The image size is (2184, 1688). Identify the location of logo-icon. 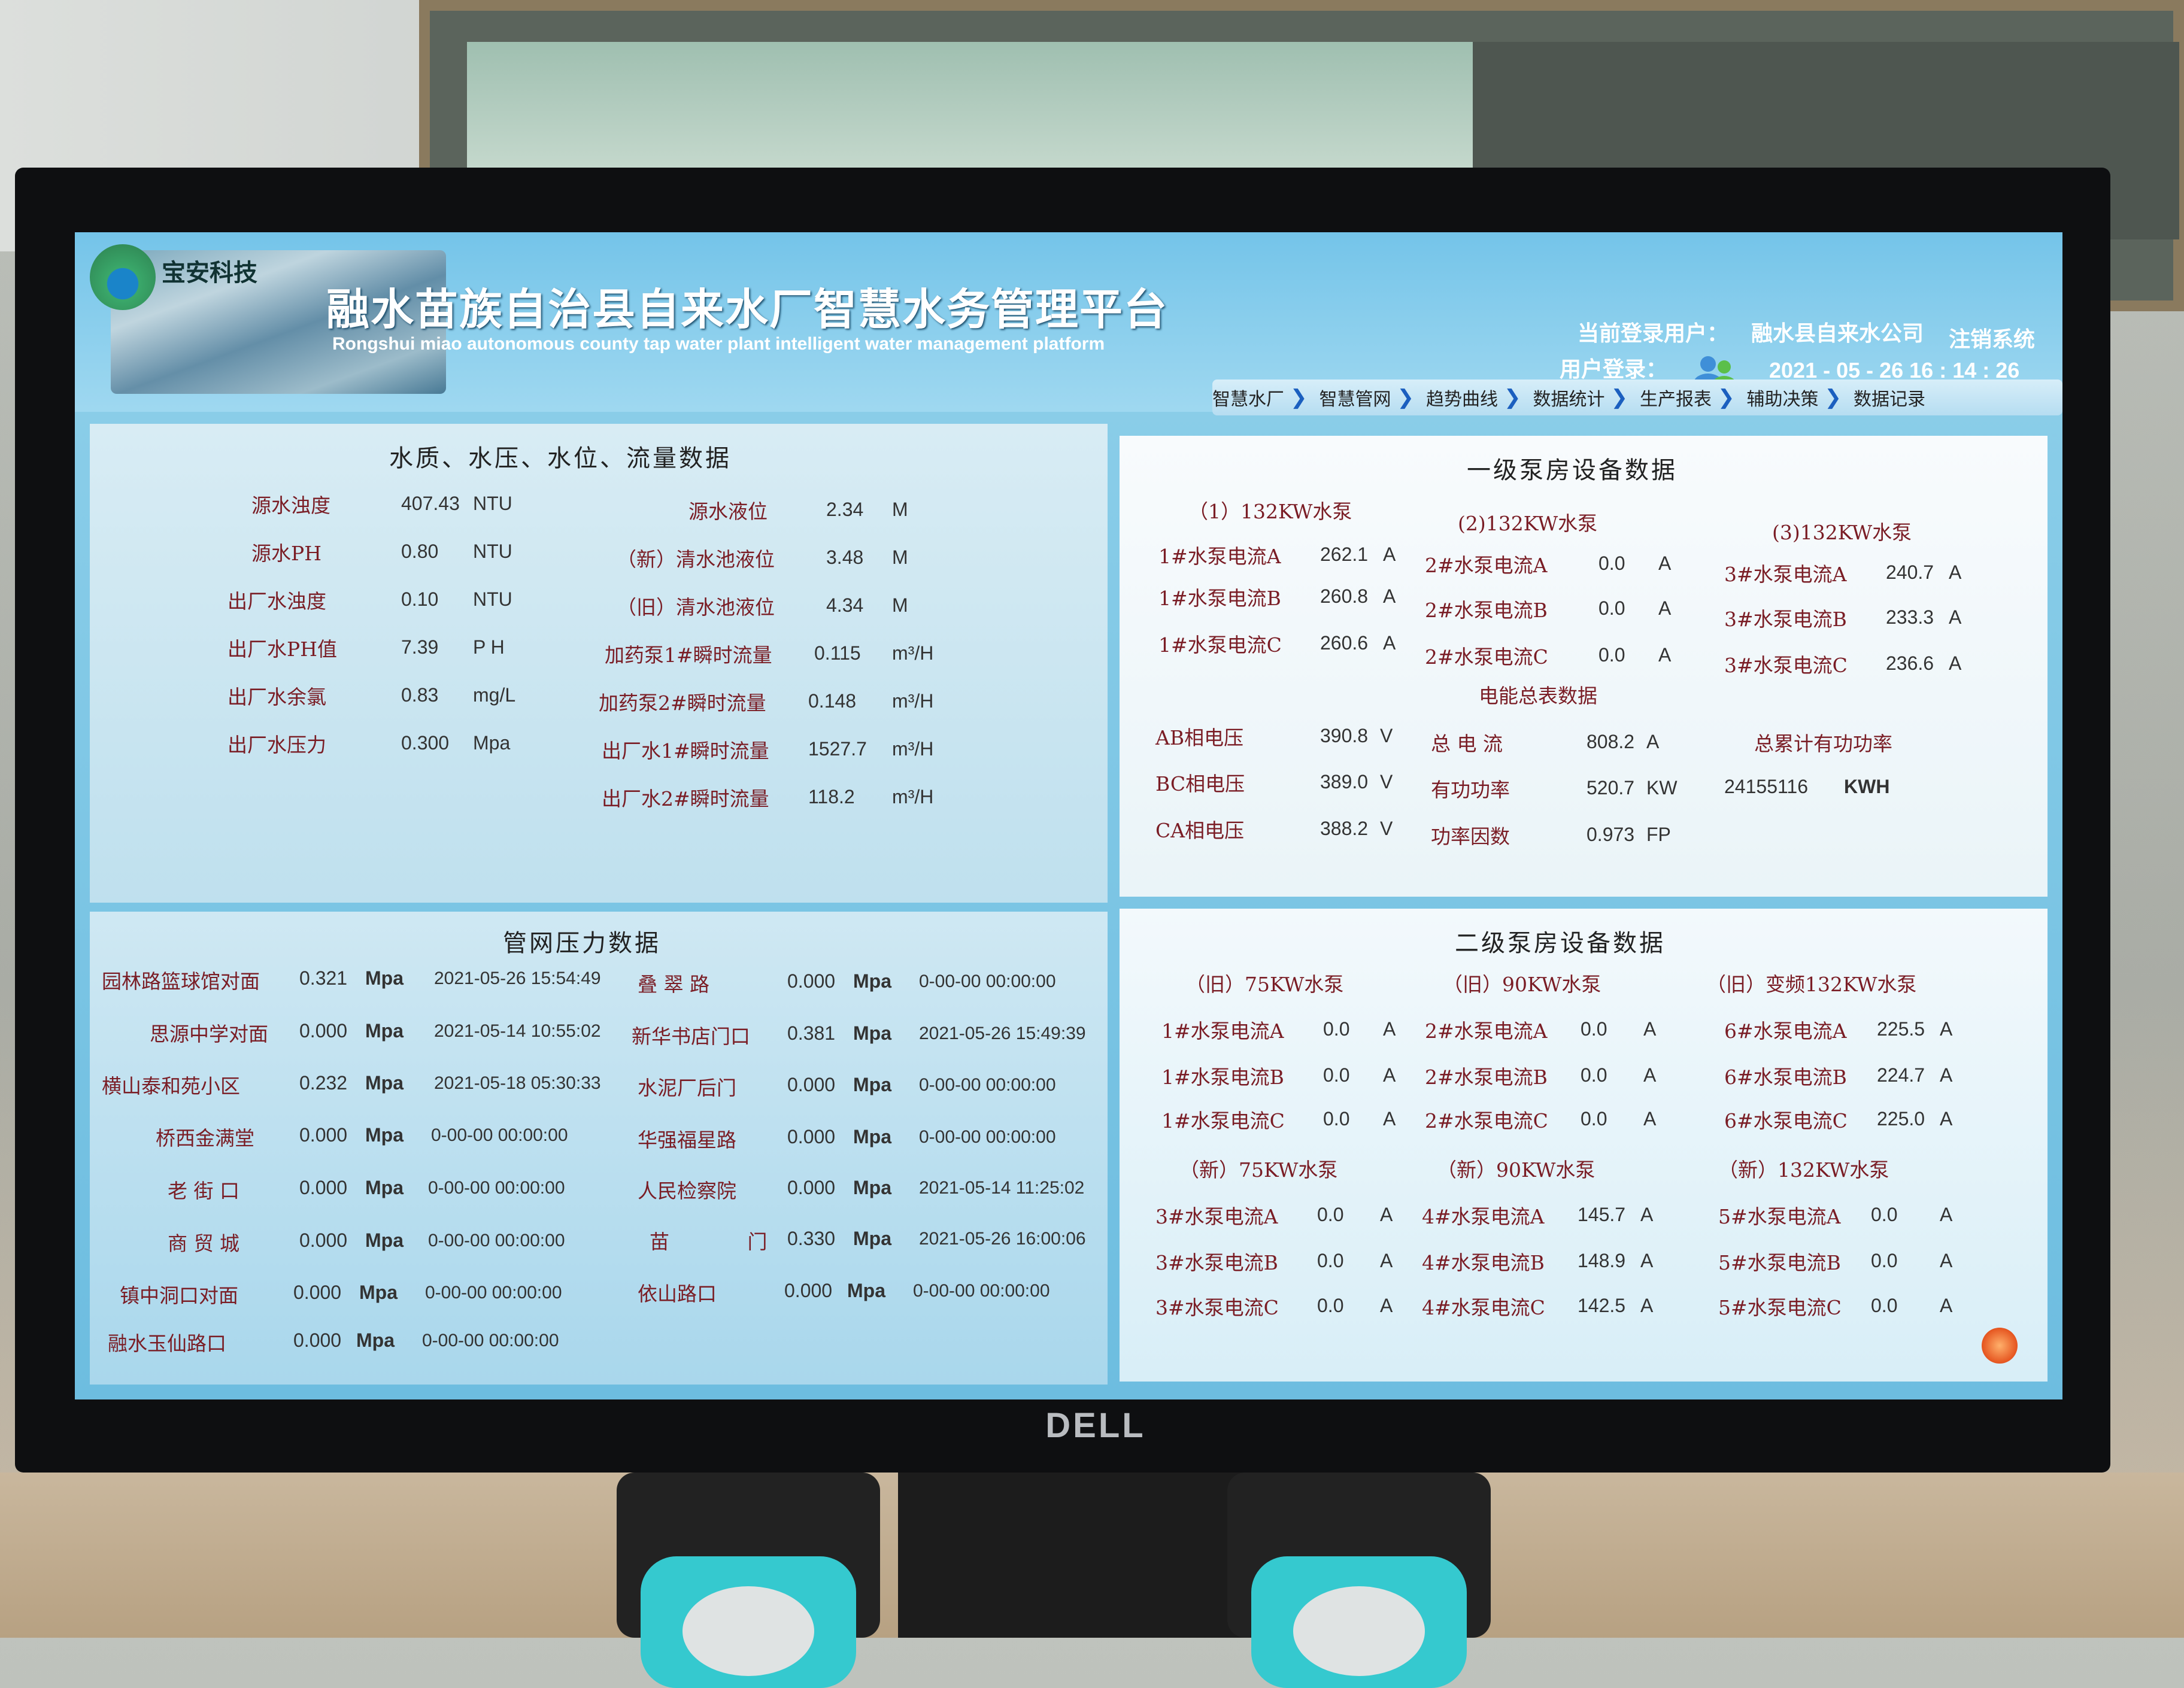
(123, 277).